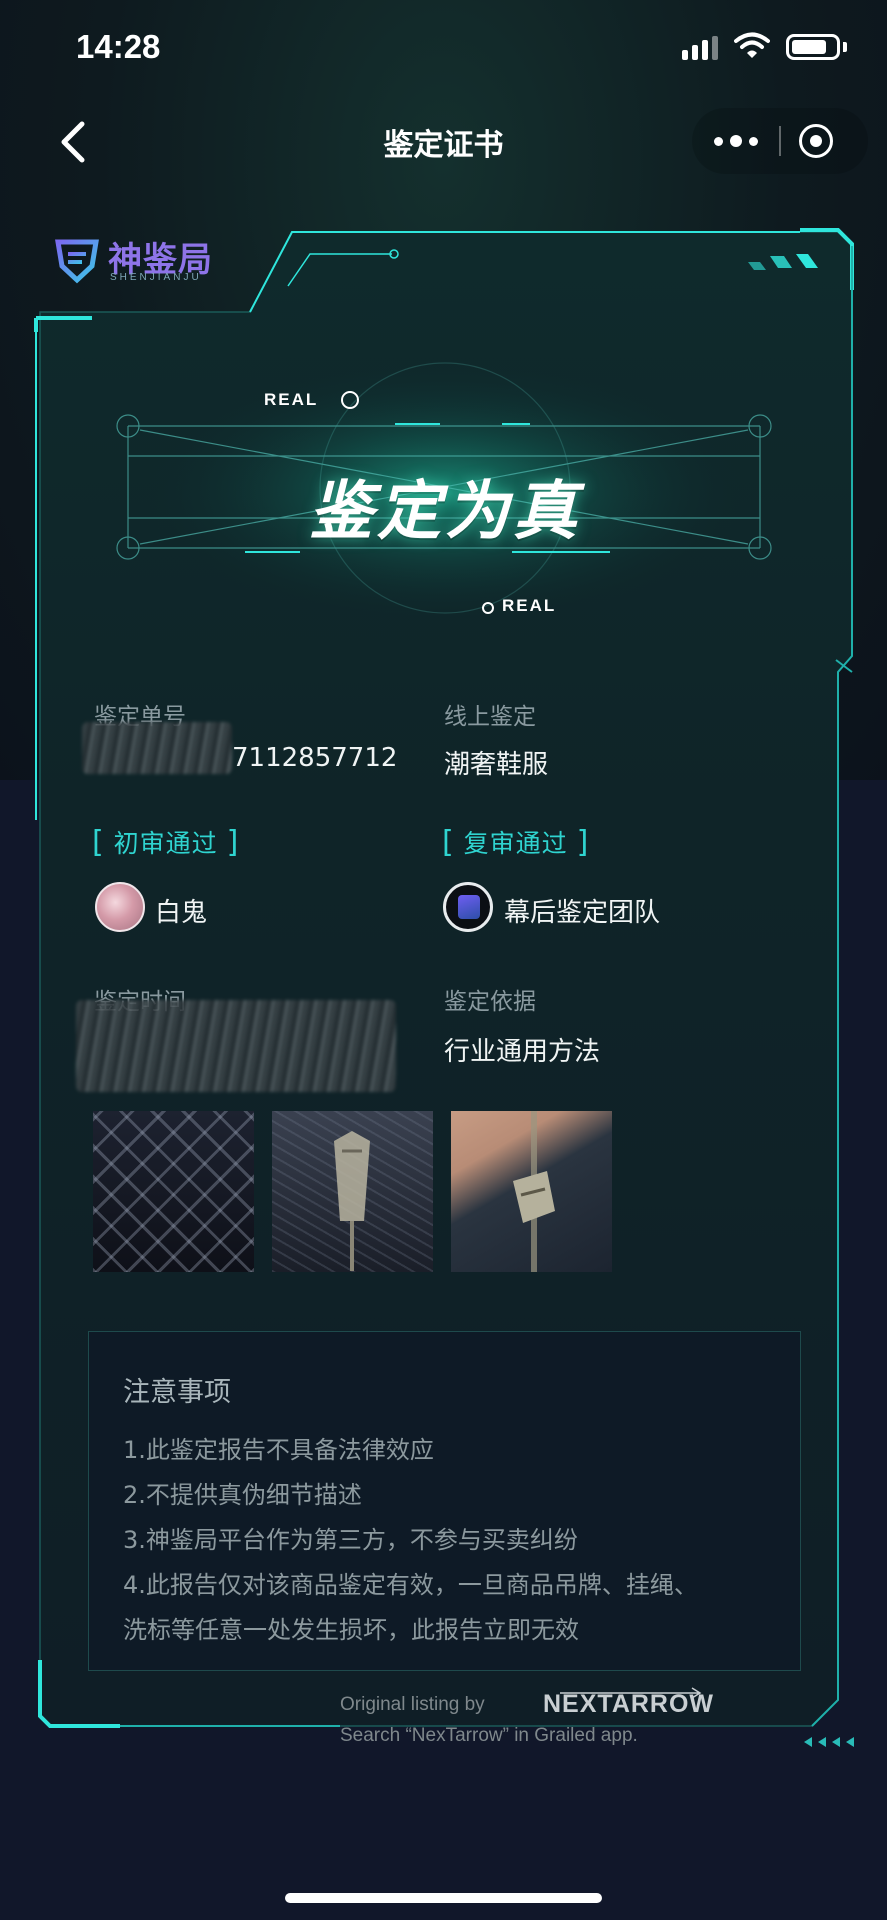 The height and width of the screenshot is (1920, 887). I want to click on online-authentication-label: 线上鉴定, so click(490, 717).